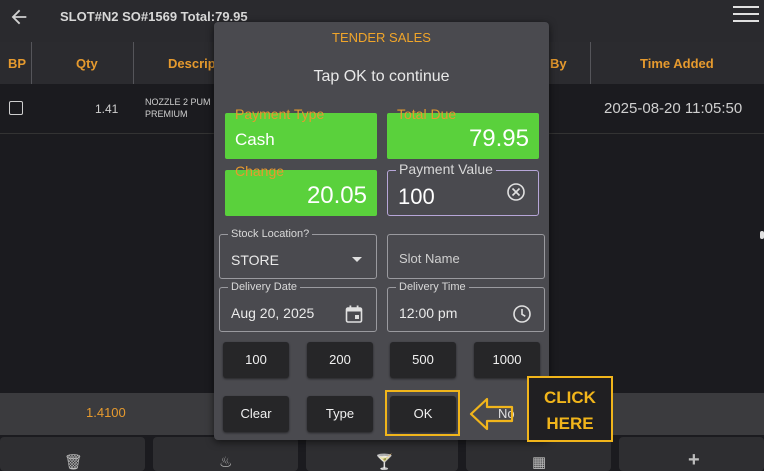 The width and height of the screenshot is (764, 471). I want to click on amount-200-button: 200, so click(340, 360).